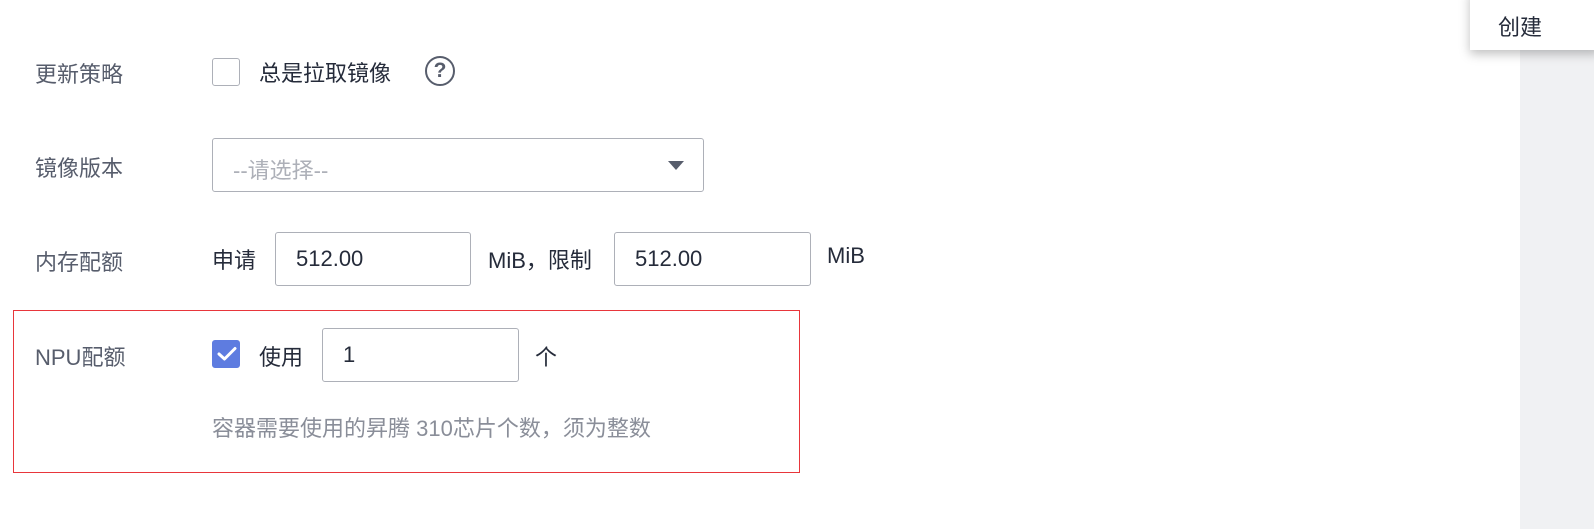 Image resolution: width=1594 pixels, height=529 pixels. What do you see at coordinates (234, 260) in the screenshot?
I see `memory-request-prefix: 申请` at bounding box center [234, 260].